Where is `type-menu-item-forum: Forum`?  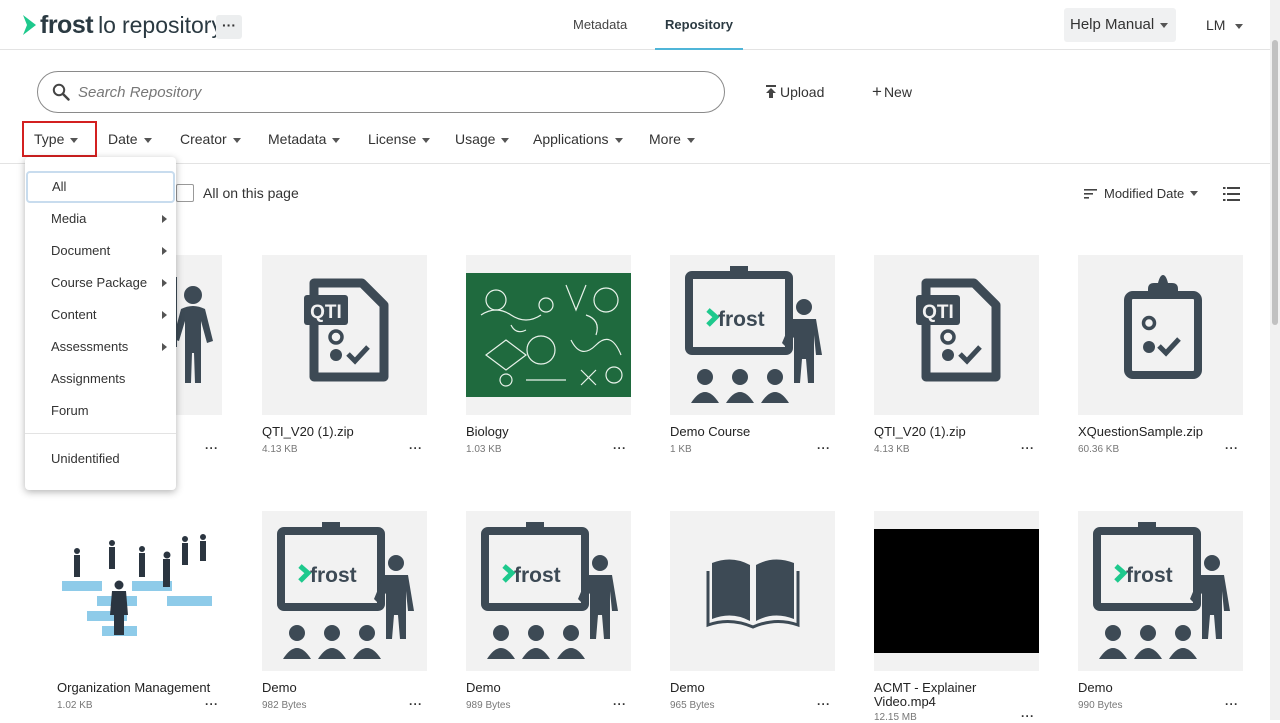 type-menu-item-forum: Forum is located at coordinates (100, 411).